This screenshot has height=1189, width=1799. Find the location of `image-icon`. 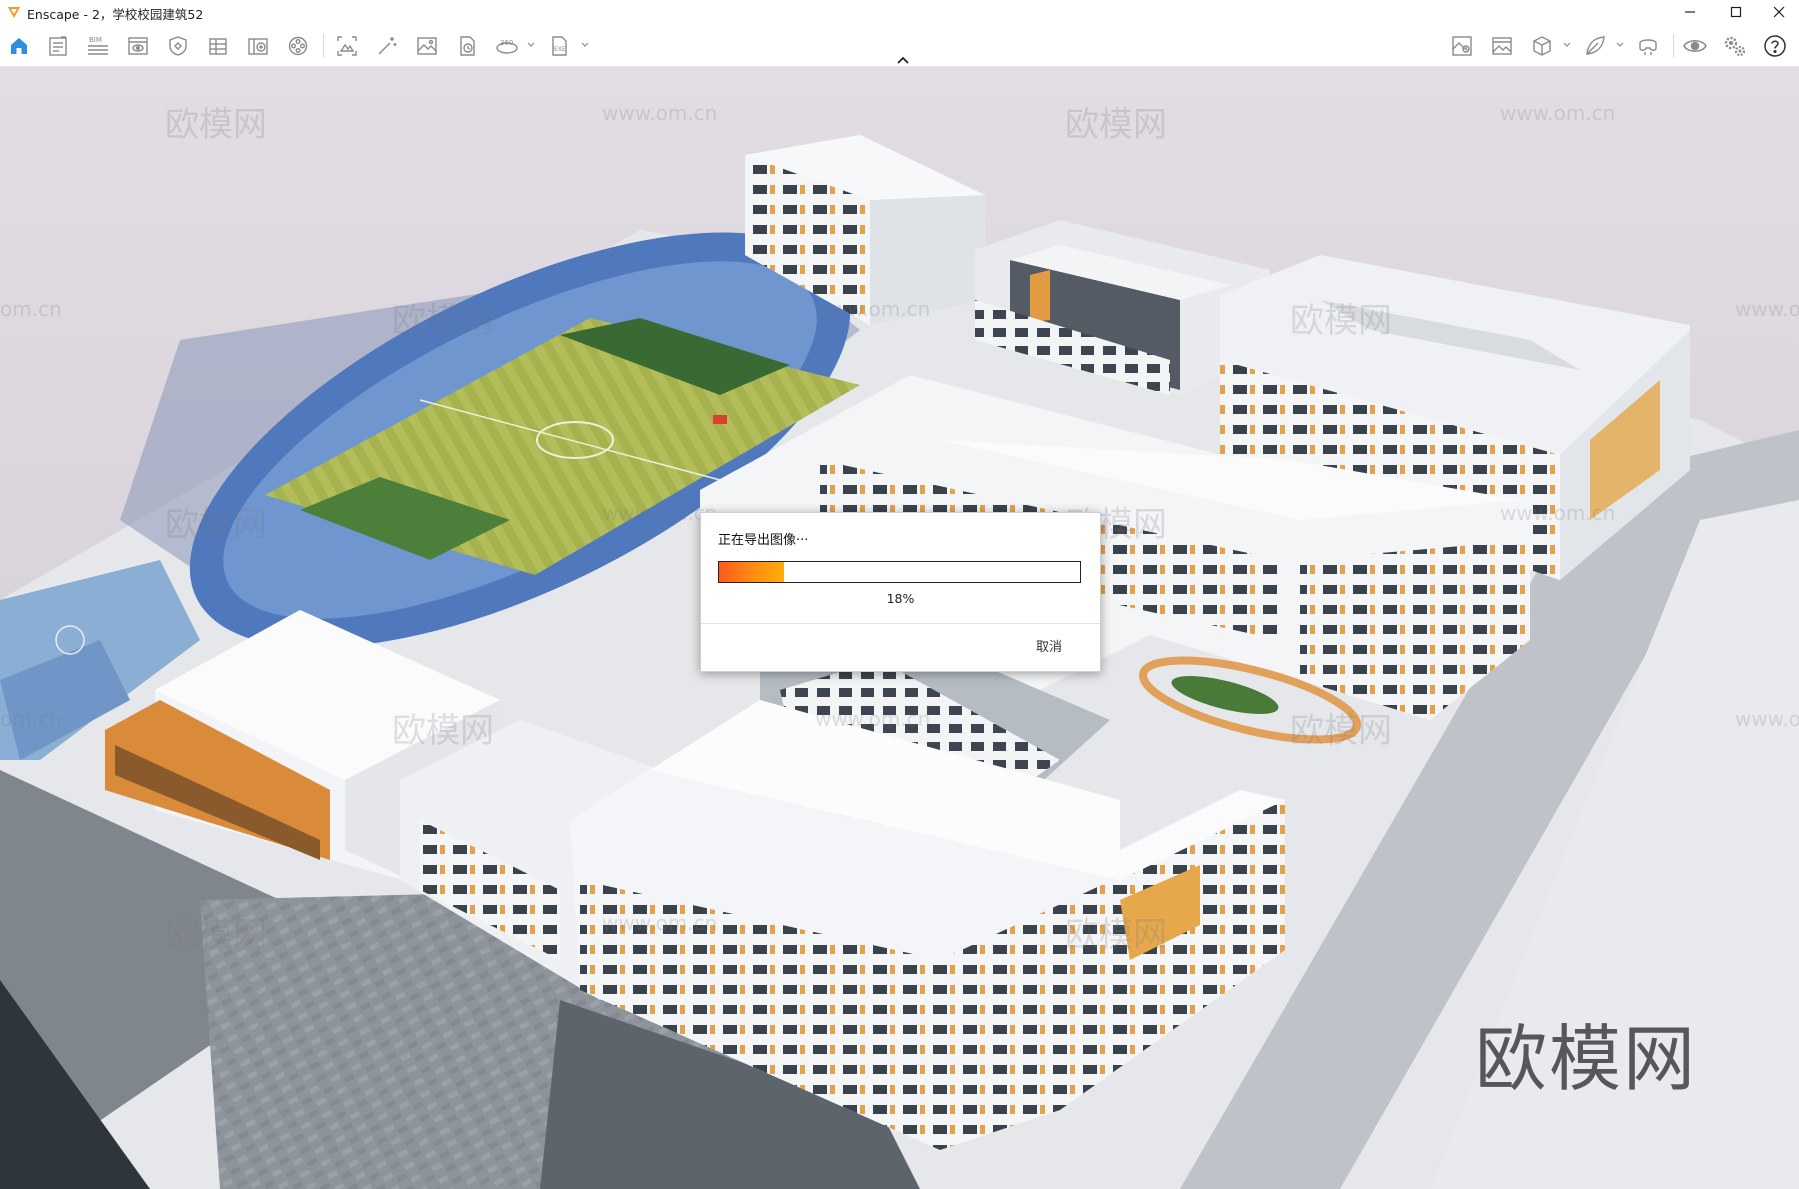

image-icon is located at coordinates (427, 46).